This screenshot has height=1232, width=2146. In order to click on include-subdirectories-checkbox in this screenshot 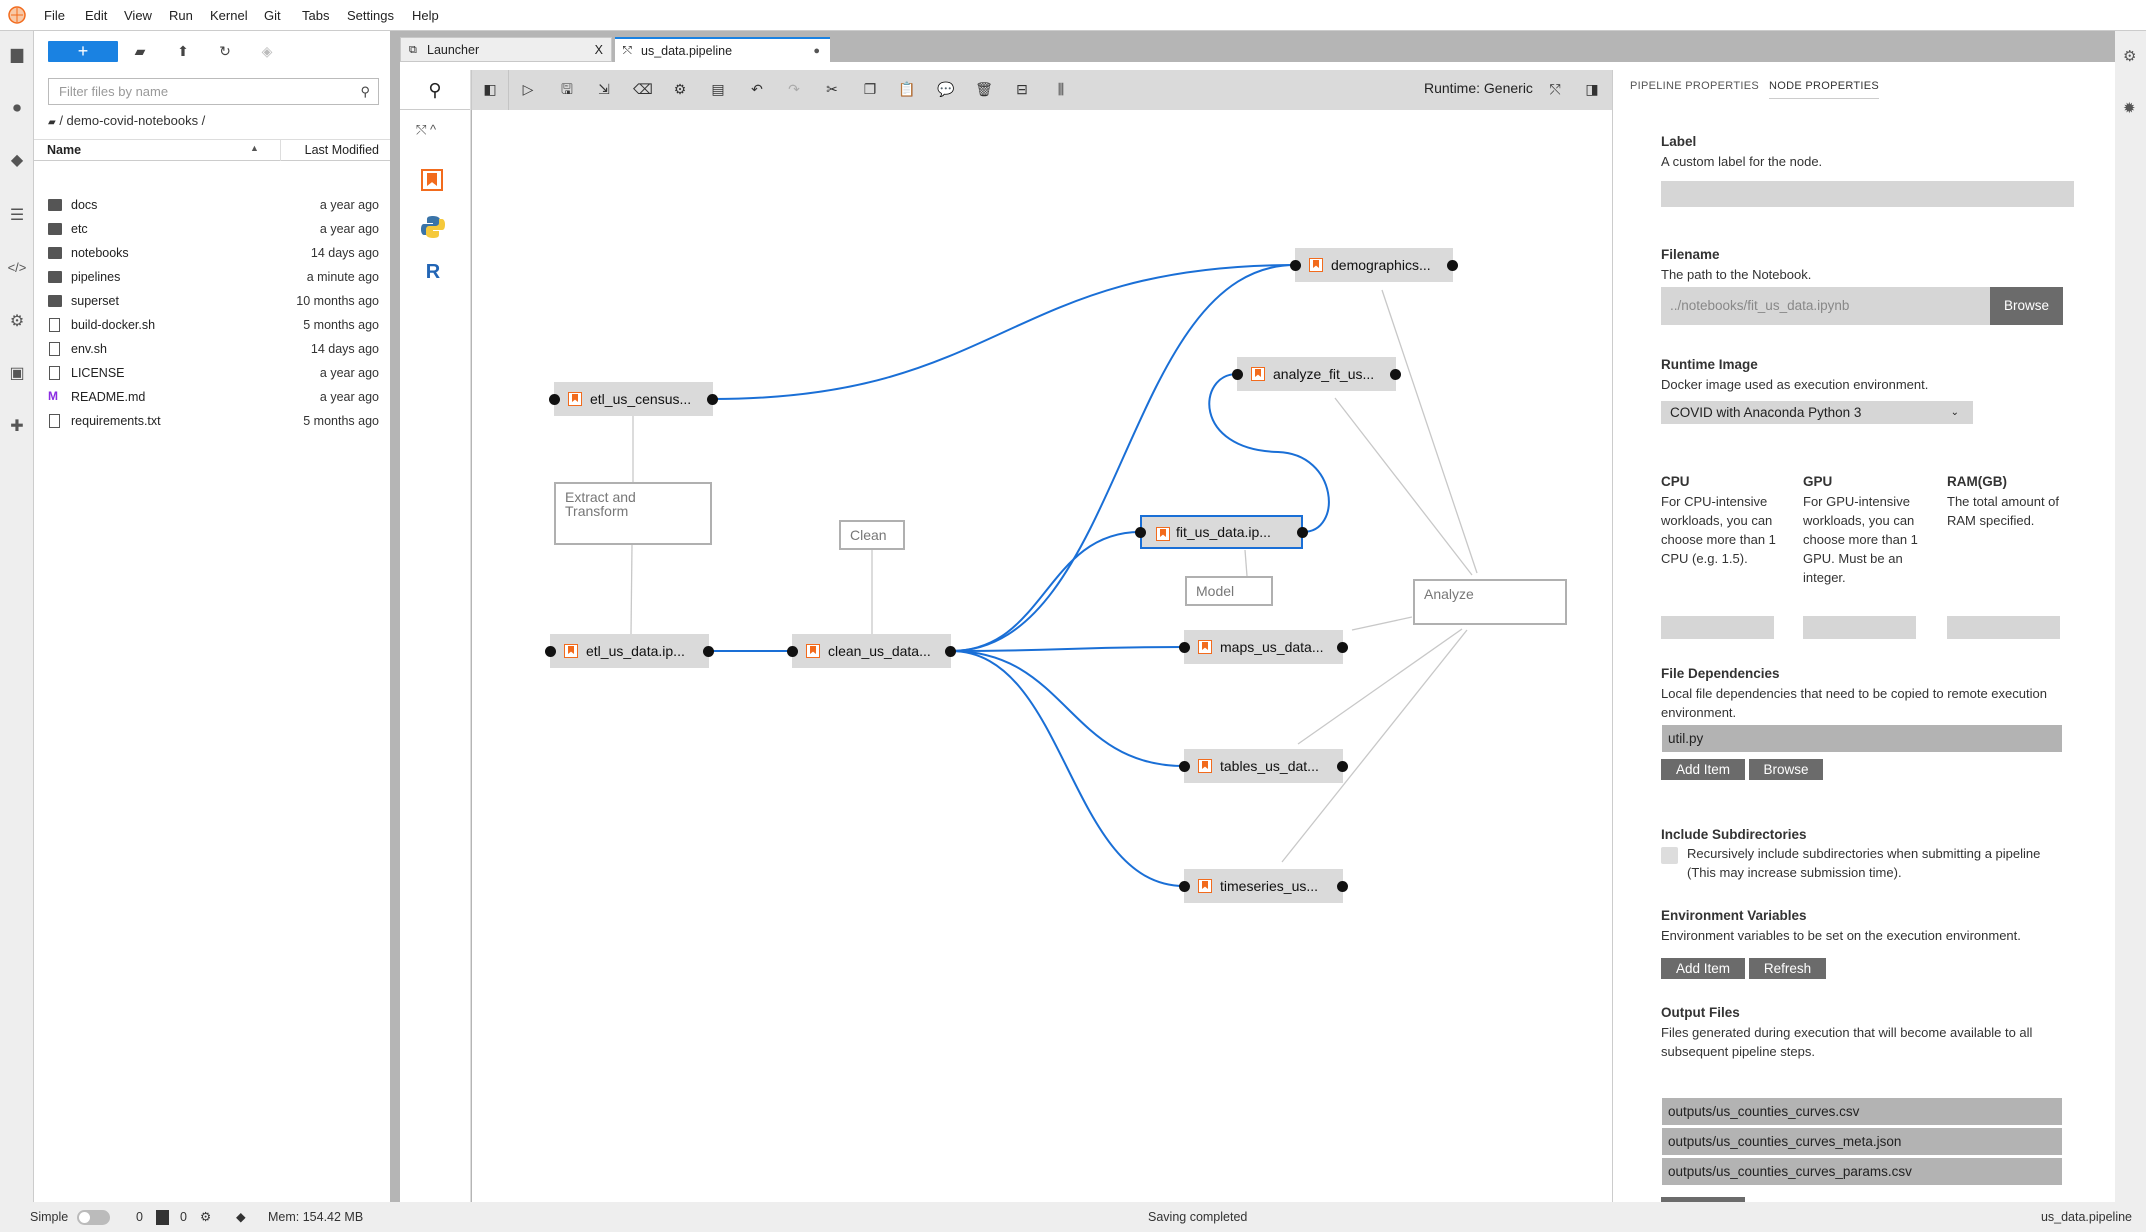, I will do `click(1669, 855)`.